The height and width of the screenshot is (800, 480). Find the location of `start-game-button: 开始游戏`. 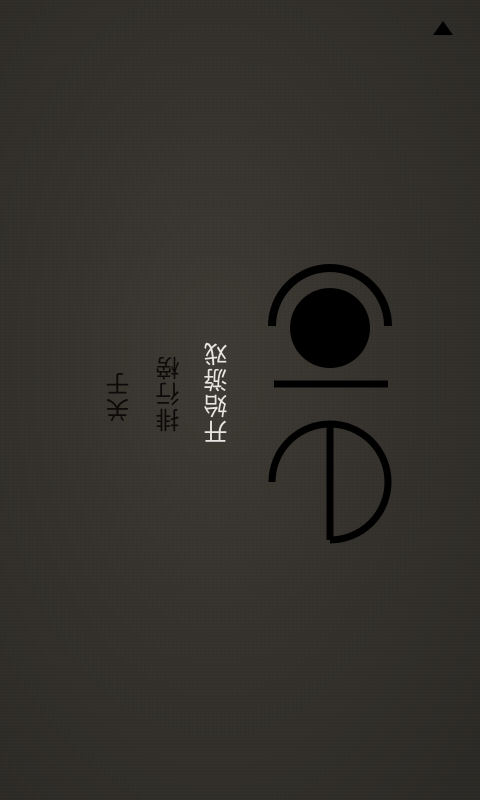

start-game-button: 开始游戏 is located at coordinates (218, 392).